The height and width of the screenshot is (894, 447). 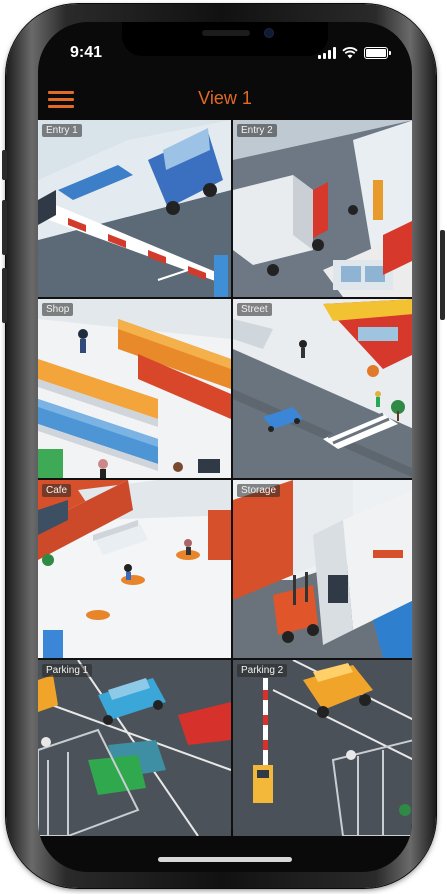 What do you see at coordinates (254, 309) in the screenshot?
I see `camera-label: Street` at bounding box center [254, 309].